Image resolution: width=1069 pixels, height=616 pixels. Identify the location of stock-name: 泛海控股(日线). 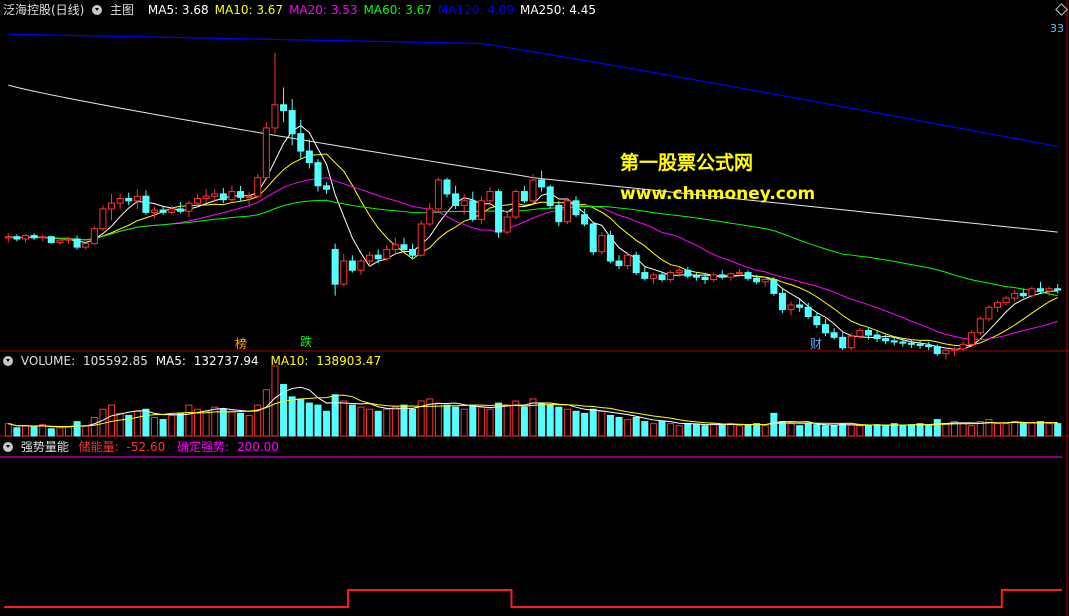
(43, 10).